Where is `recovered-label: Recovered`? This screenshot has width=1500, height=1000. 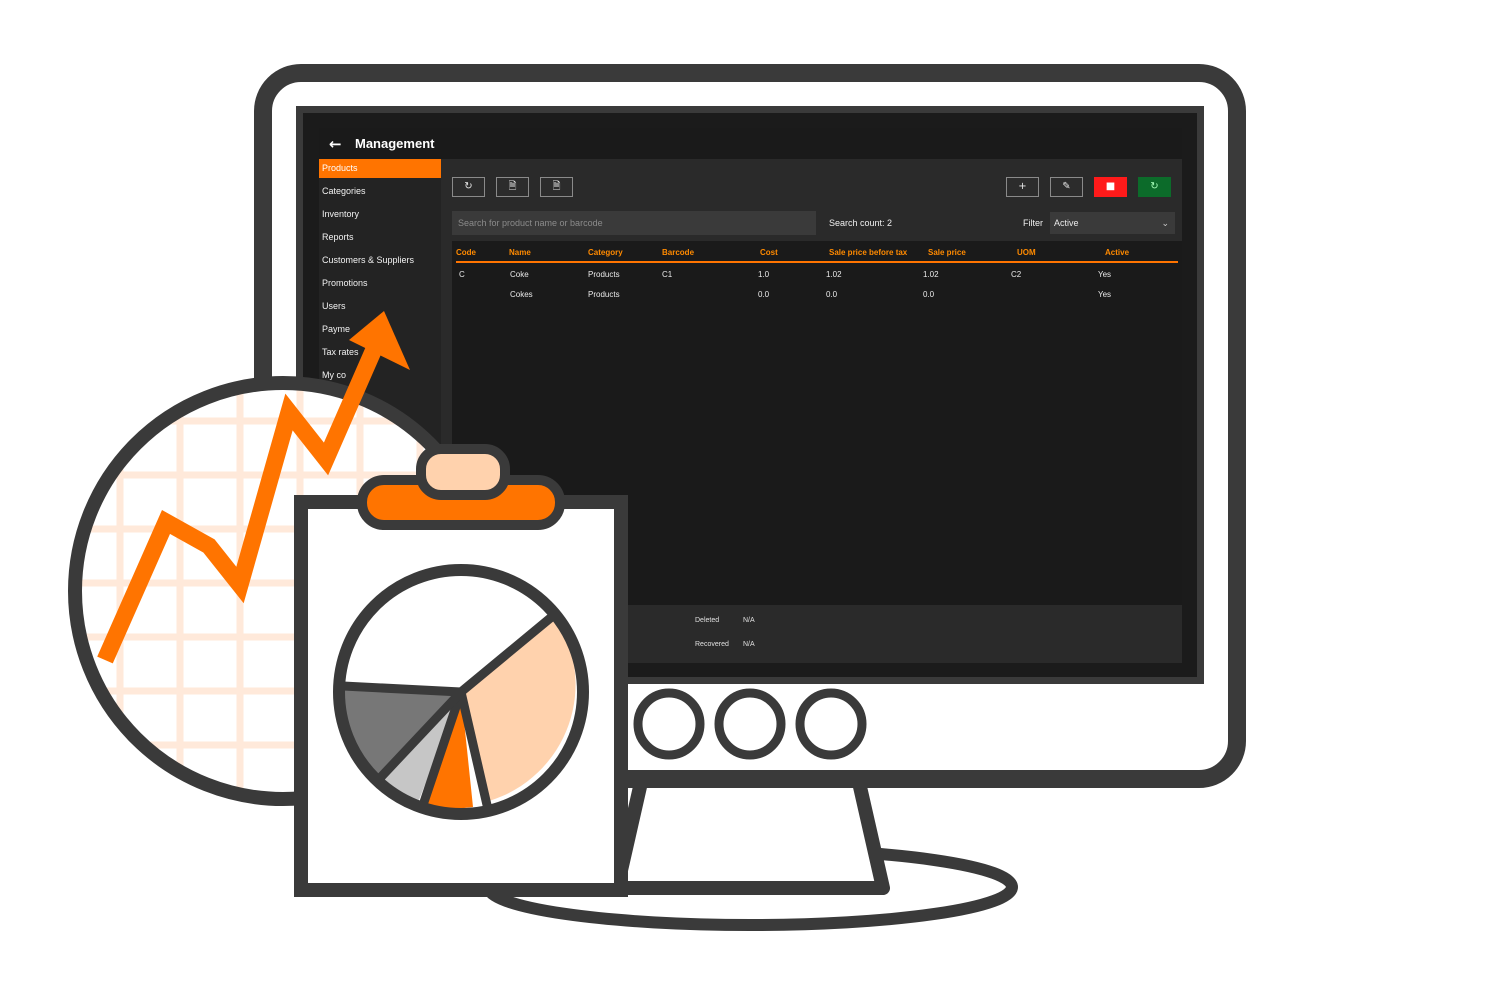 recovered-label: Recovered is located at coordinates (712, 644).